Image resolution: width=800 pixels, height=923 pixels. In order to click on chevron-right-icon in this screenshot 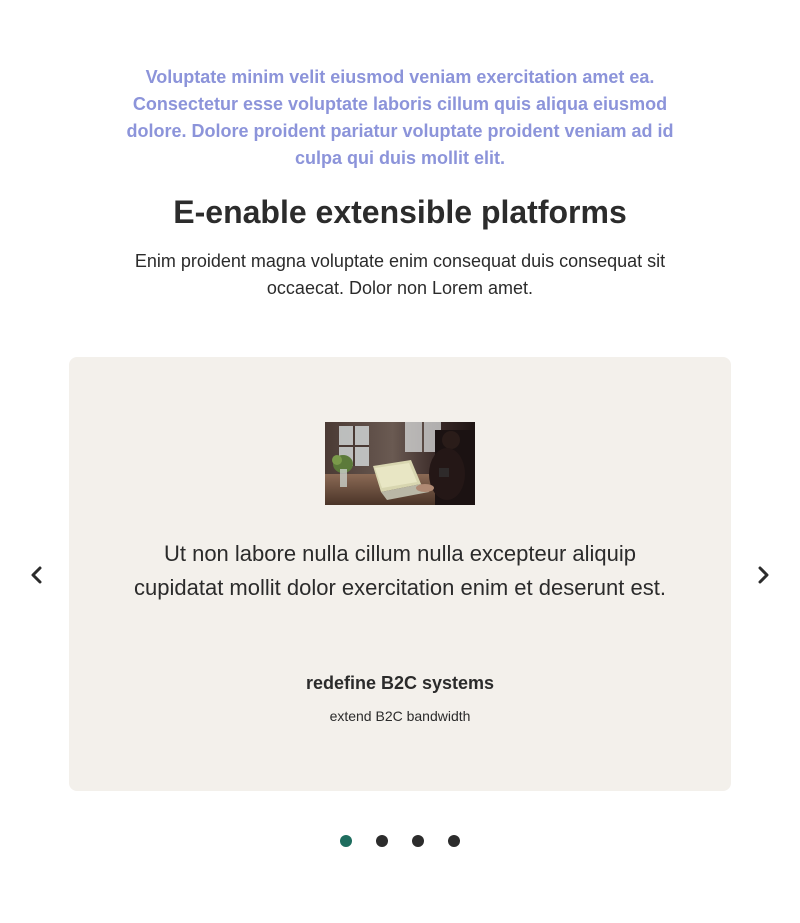, I will do `click(763, 575)`.